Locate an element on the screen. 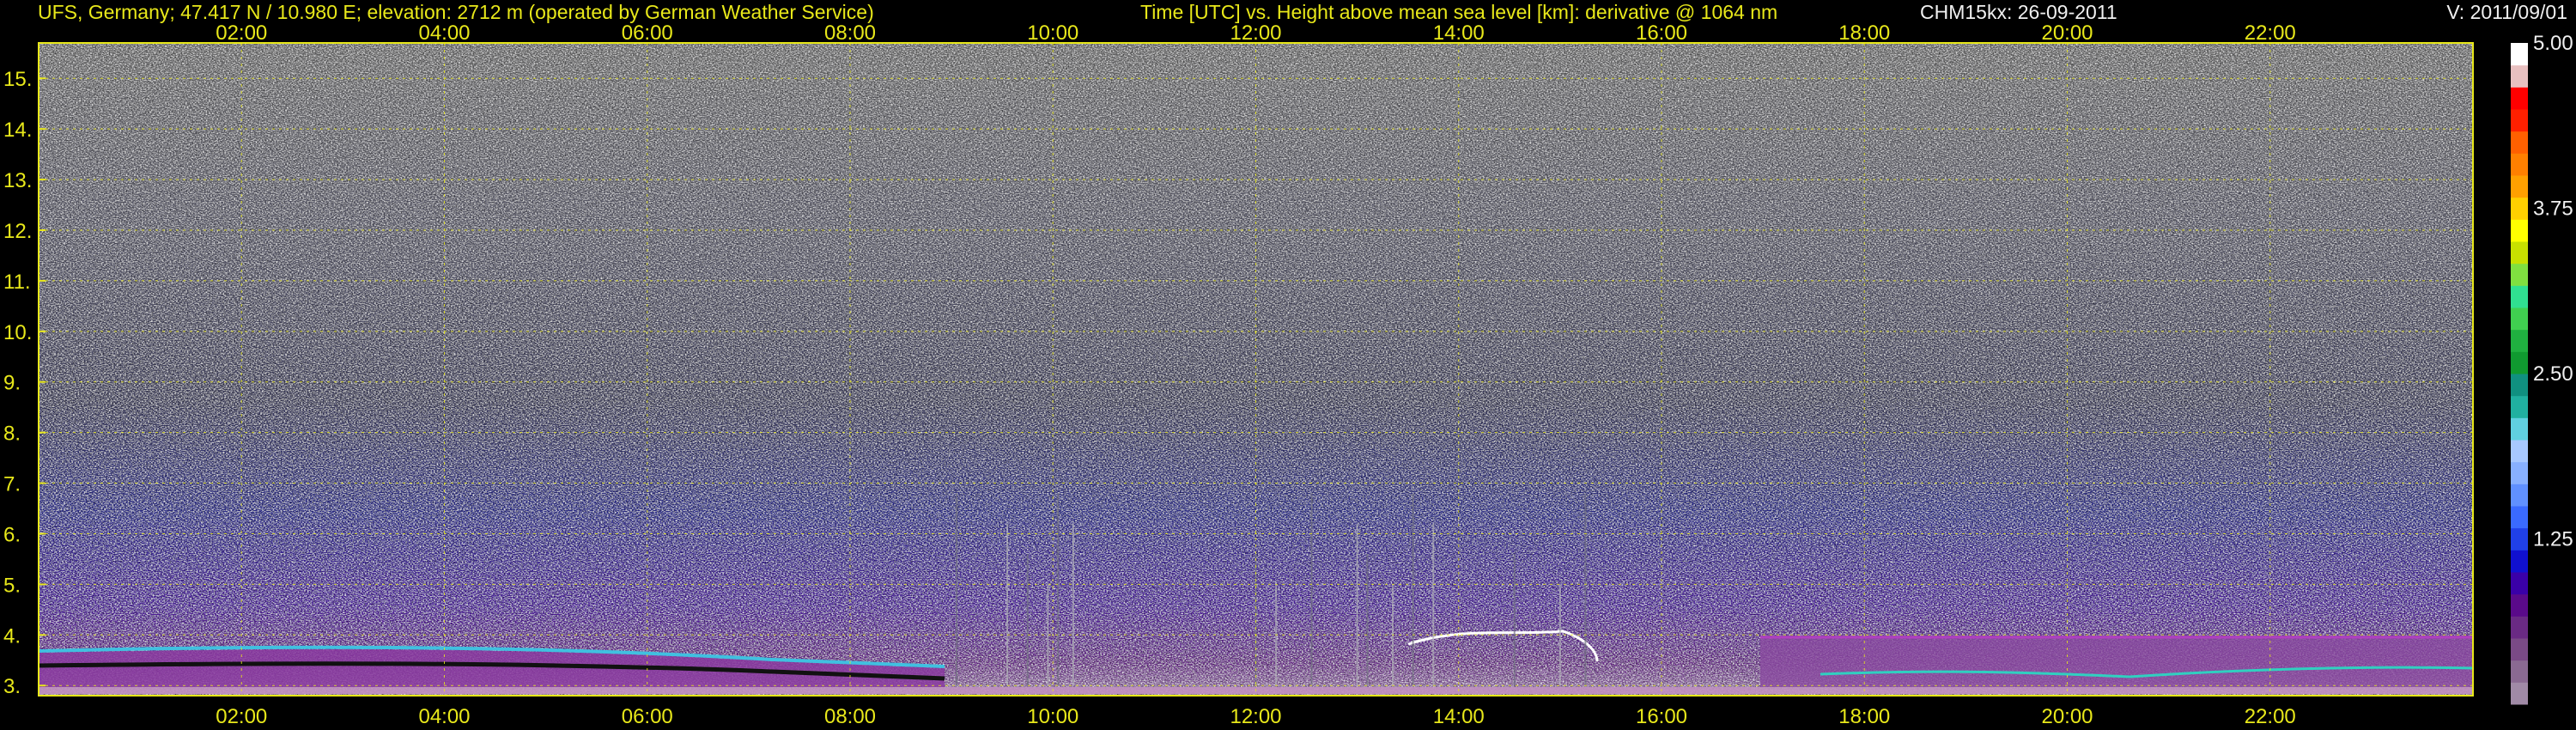  colorbar: 5.00 3.75 2.50 1.25 is located at coordinates (2542, 368).